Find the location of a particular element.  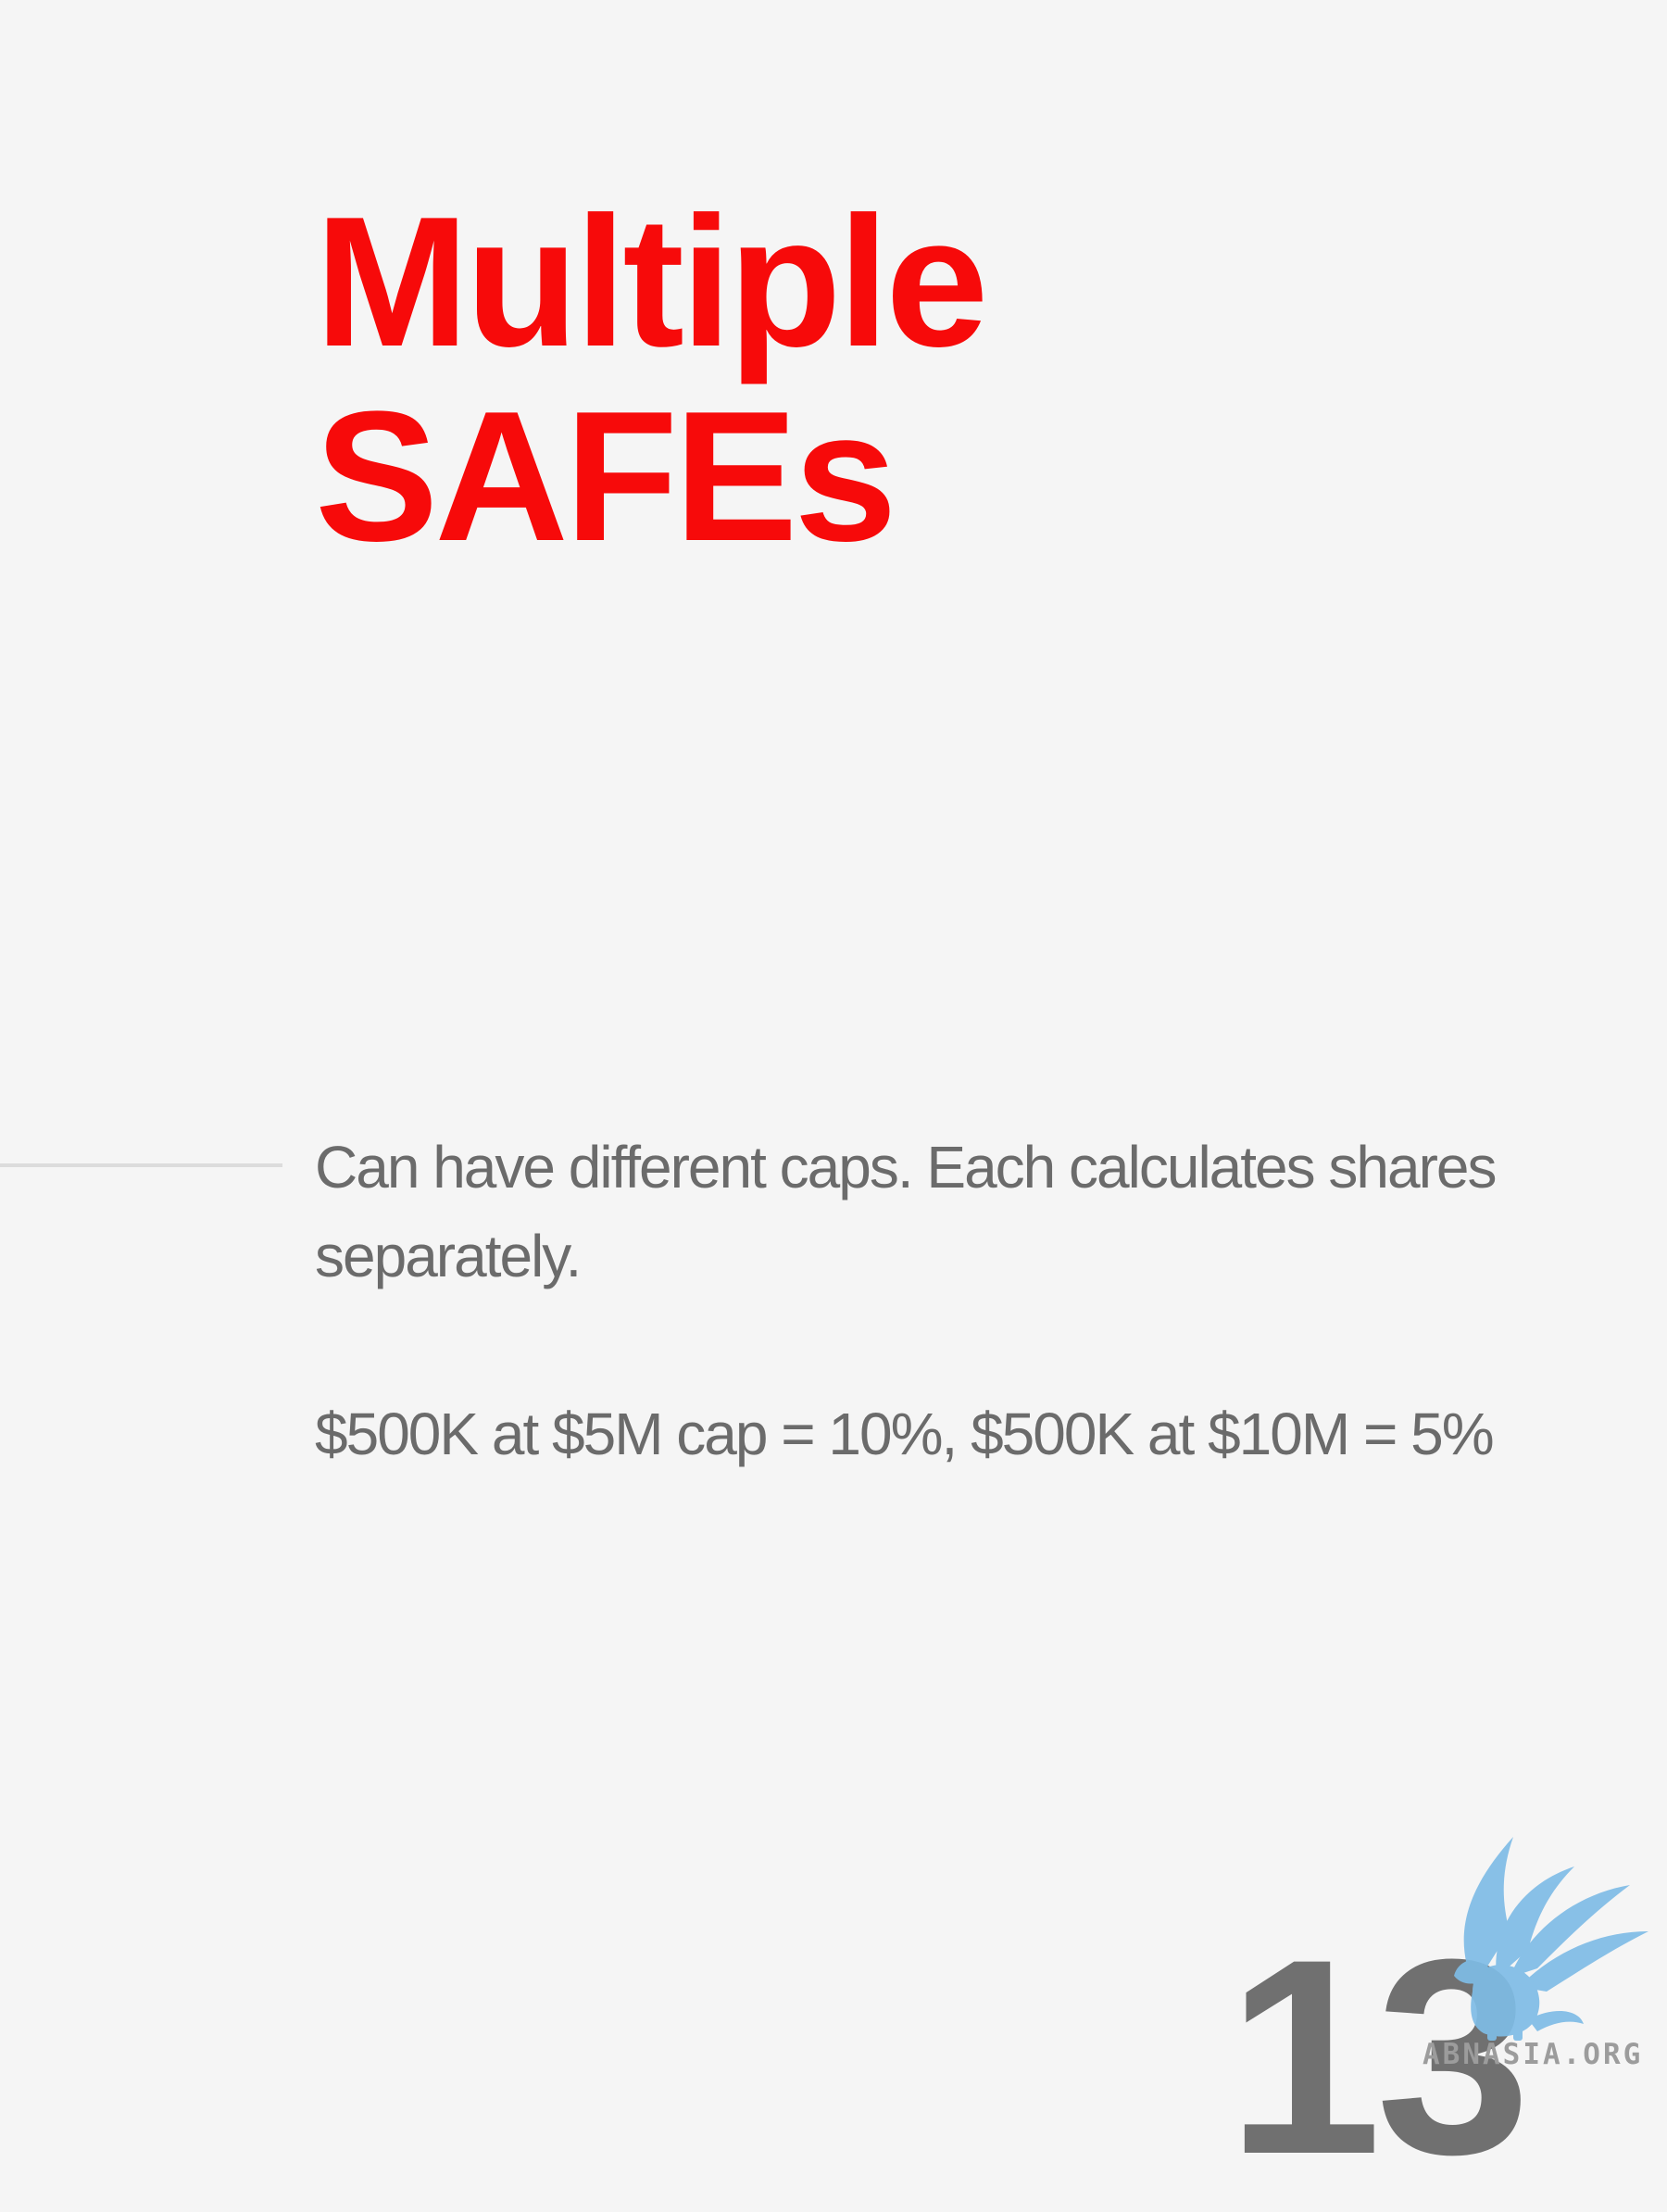

slide-title-line-1: Multiple is located at coordinates (651, 282).